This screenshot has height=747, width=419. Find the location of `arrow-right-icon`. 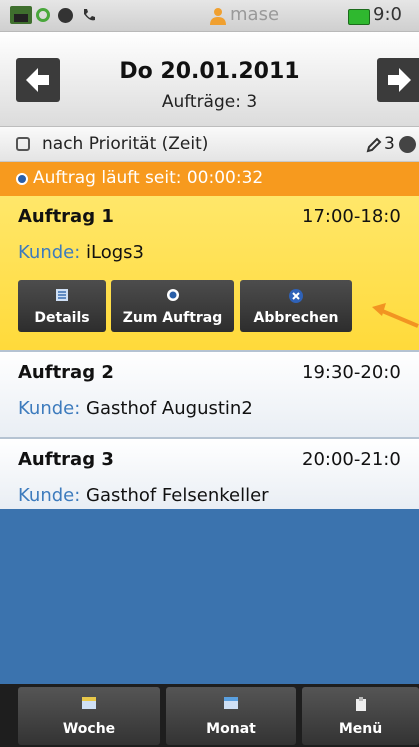

arrow-right-icon is located at coordinates (399, 80).